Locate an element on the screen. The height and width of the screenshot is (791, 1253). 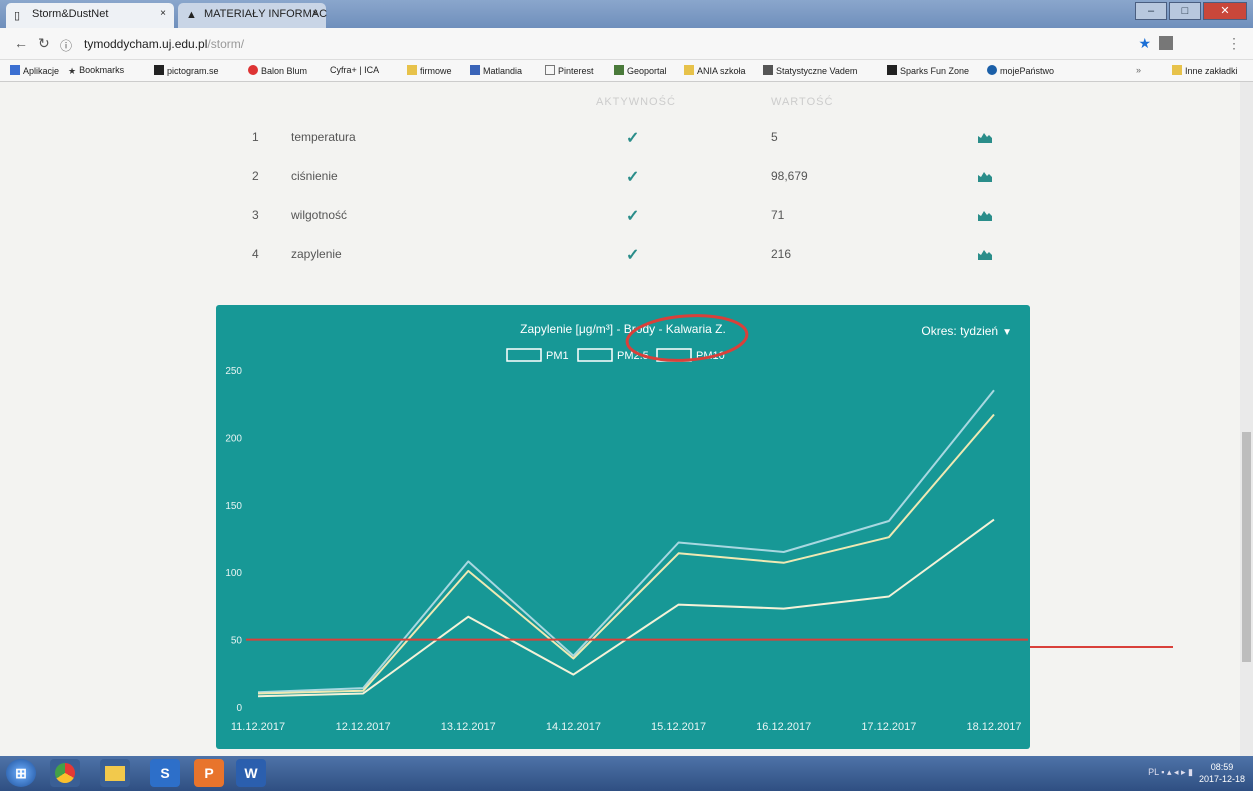
bookmark-matlandia: Matlandia is located at coordinates (496, 70).